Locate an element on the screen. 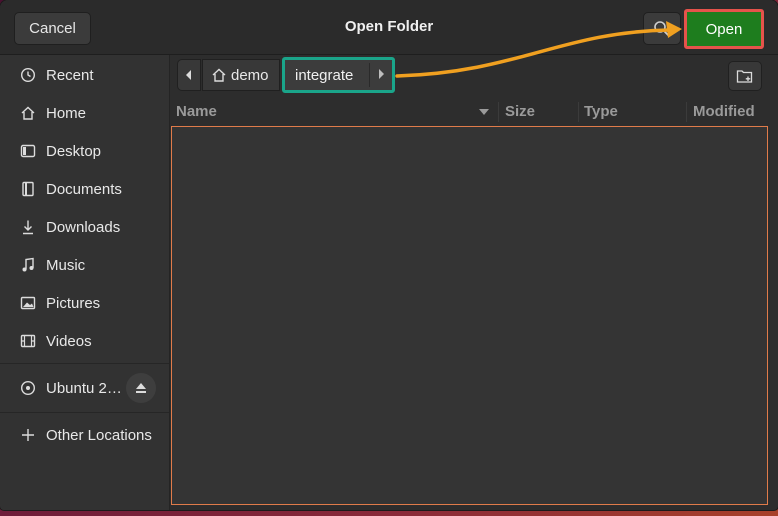 This screenshot has height=516, width=778. plus-icon is located at coordinates (28, 435).